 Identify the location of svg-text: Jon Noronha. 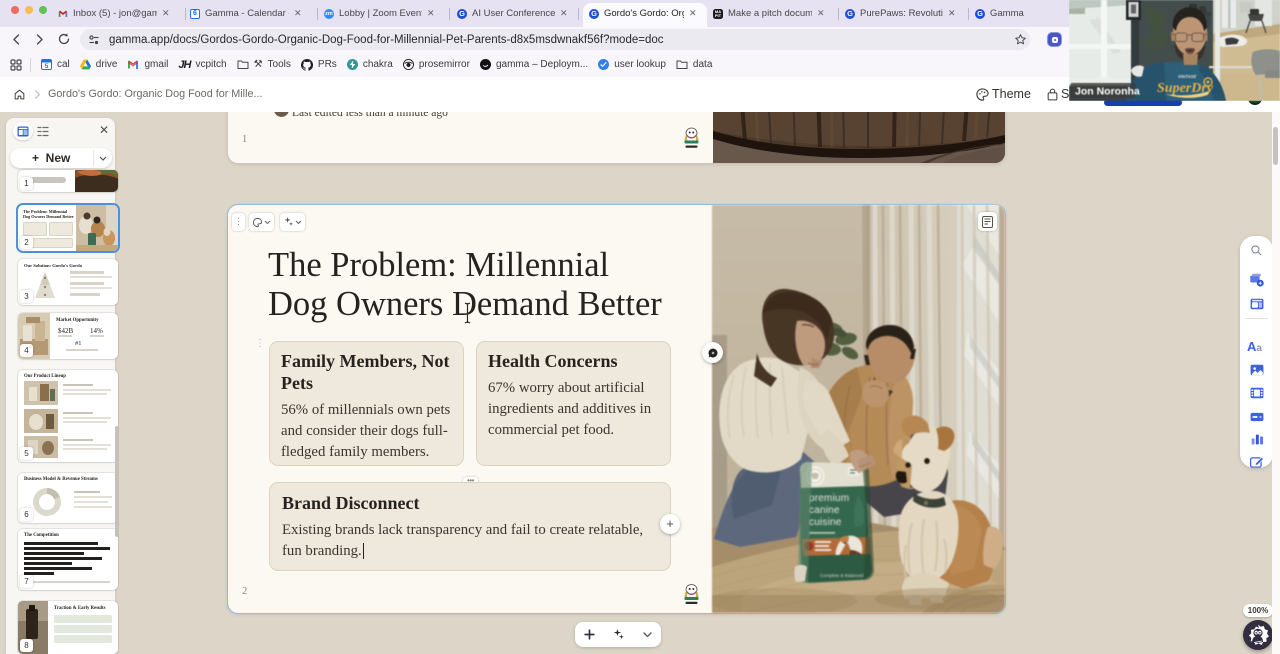
(1107, 92).